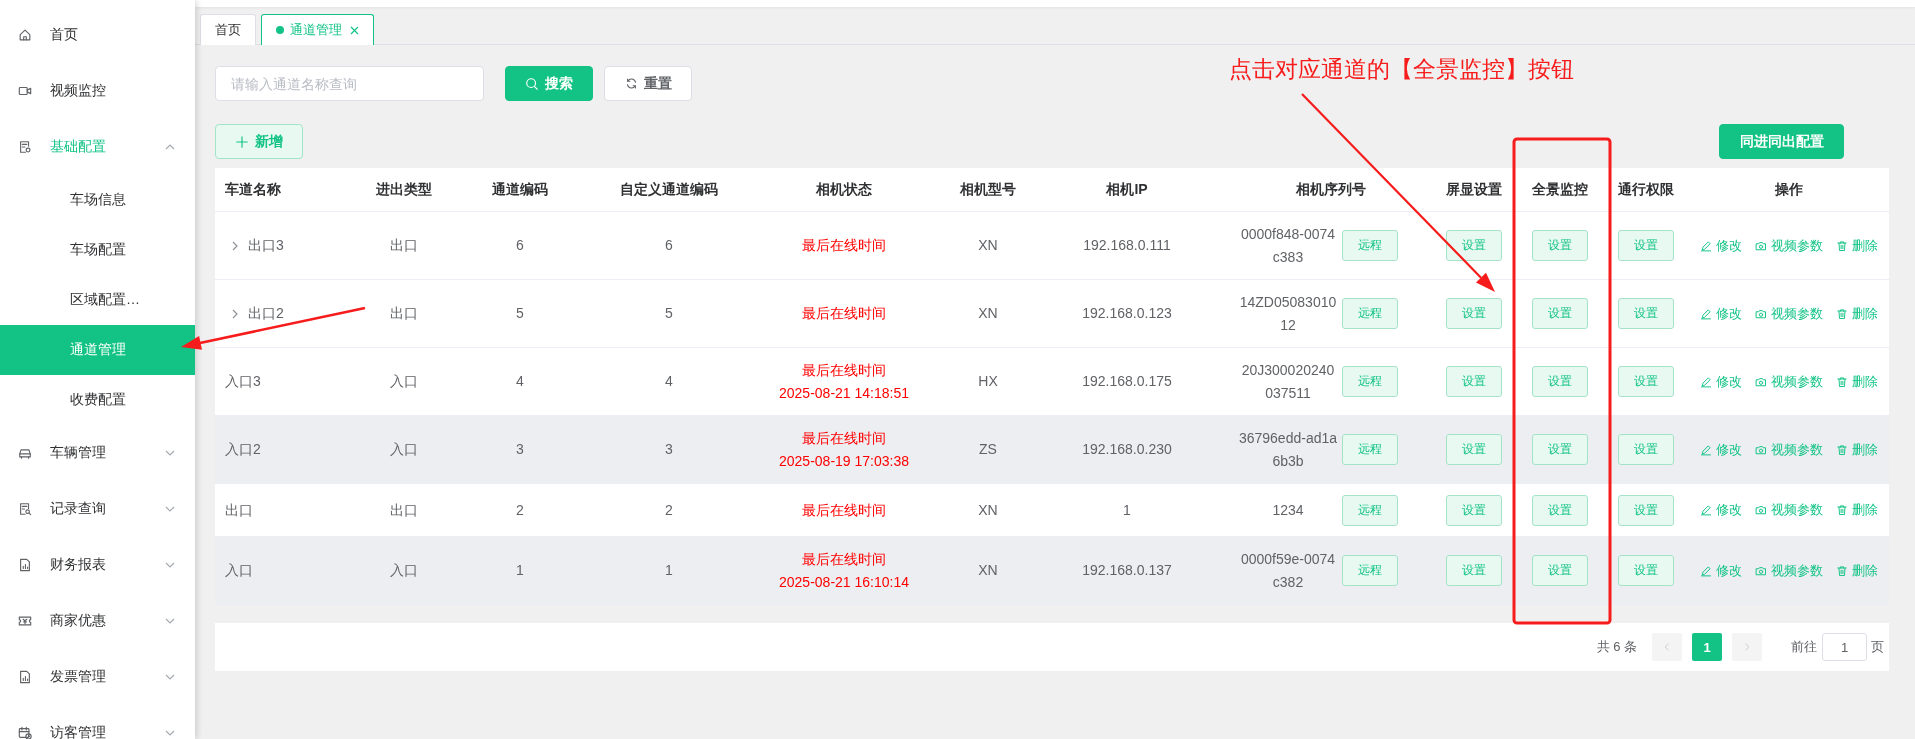  What do you see at coordinates (844, 582) in the screenshot?
I see `timestamp-text: 2025-08-21 16:10:14` at bounding box center [844, 582].